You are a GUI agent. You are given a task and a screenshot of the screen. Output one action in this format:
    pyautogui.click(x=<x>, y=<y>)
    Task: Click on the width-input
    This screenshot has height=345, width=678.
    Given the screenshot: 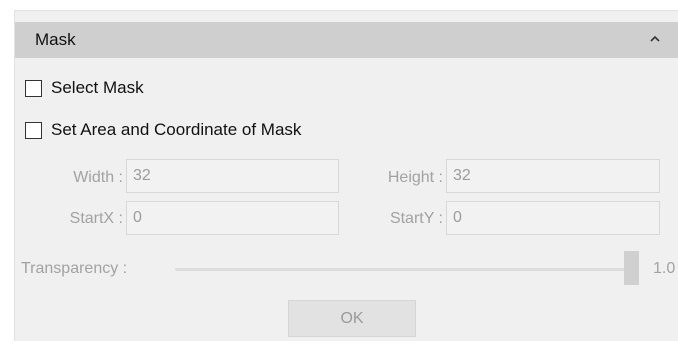 What is the action you would take?
    pyautogui.click(x=232, y=176)
    